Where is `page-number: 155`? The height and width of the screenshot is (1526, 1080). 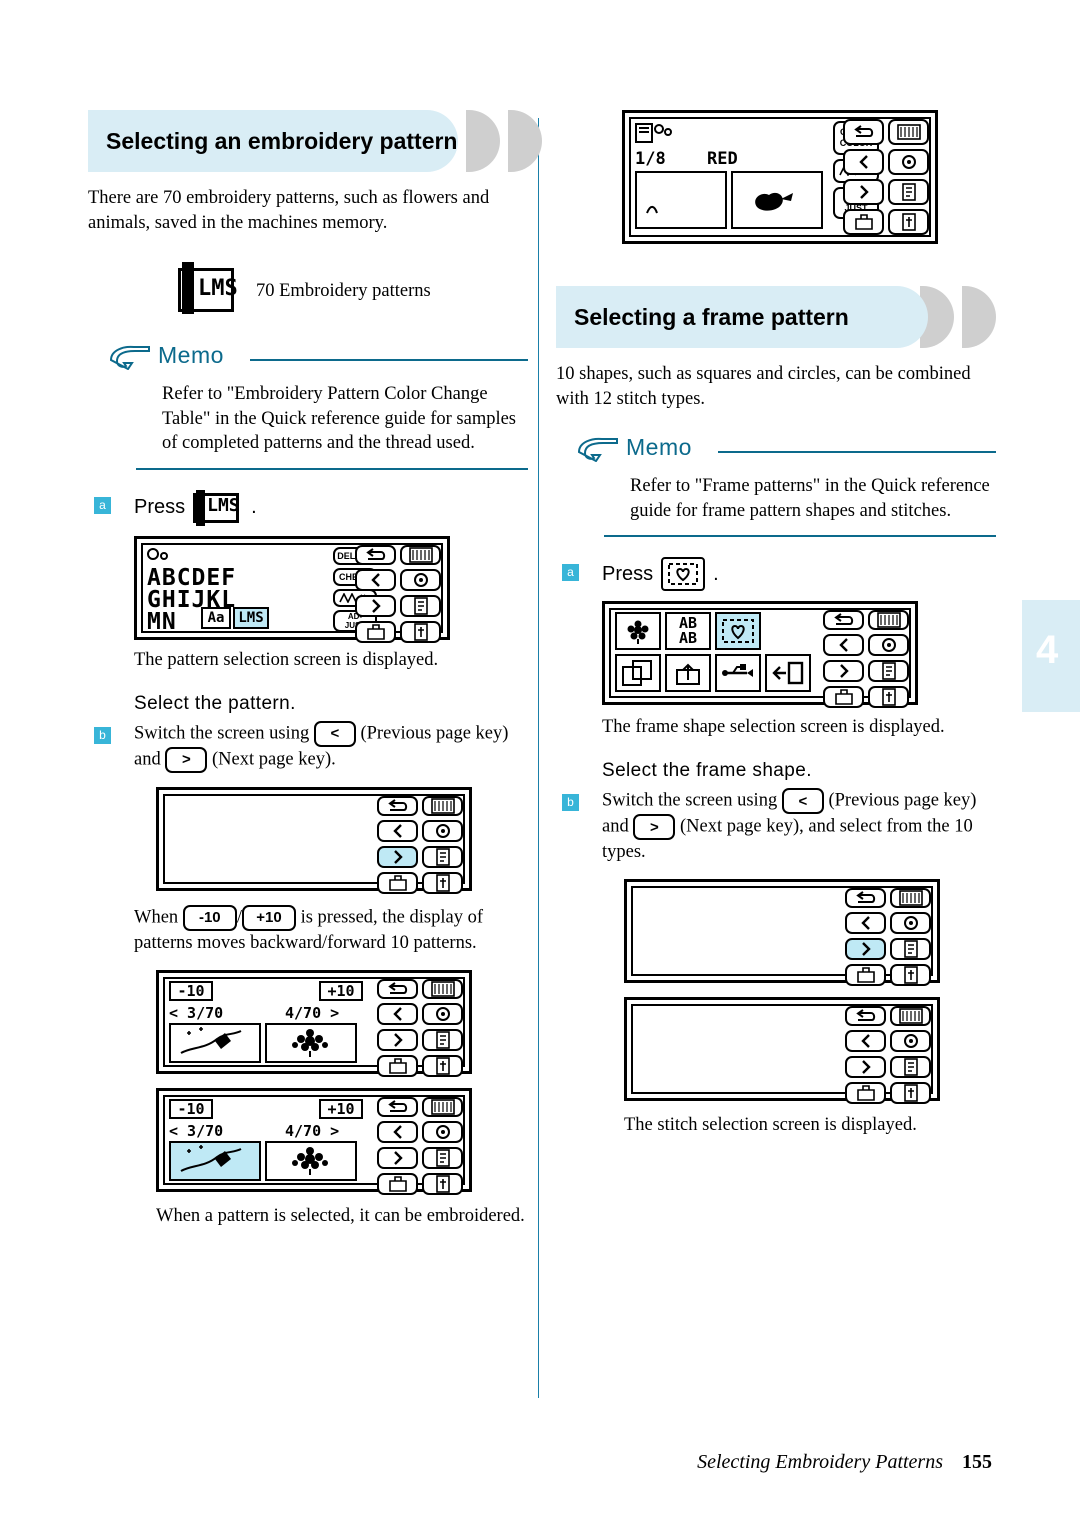
page-number: 155 is located at coordinates (977, 1462).